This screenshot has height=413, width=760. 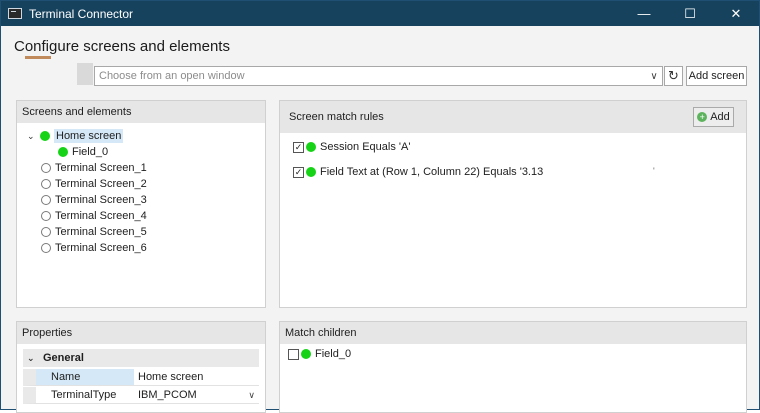 What do you see at coordinates (101, 248) in the screenshot?
I see `tree-item-label: Terminal Screen_6` at bounding box center [101, 248].